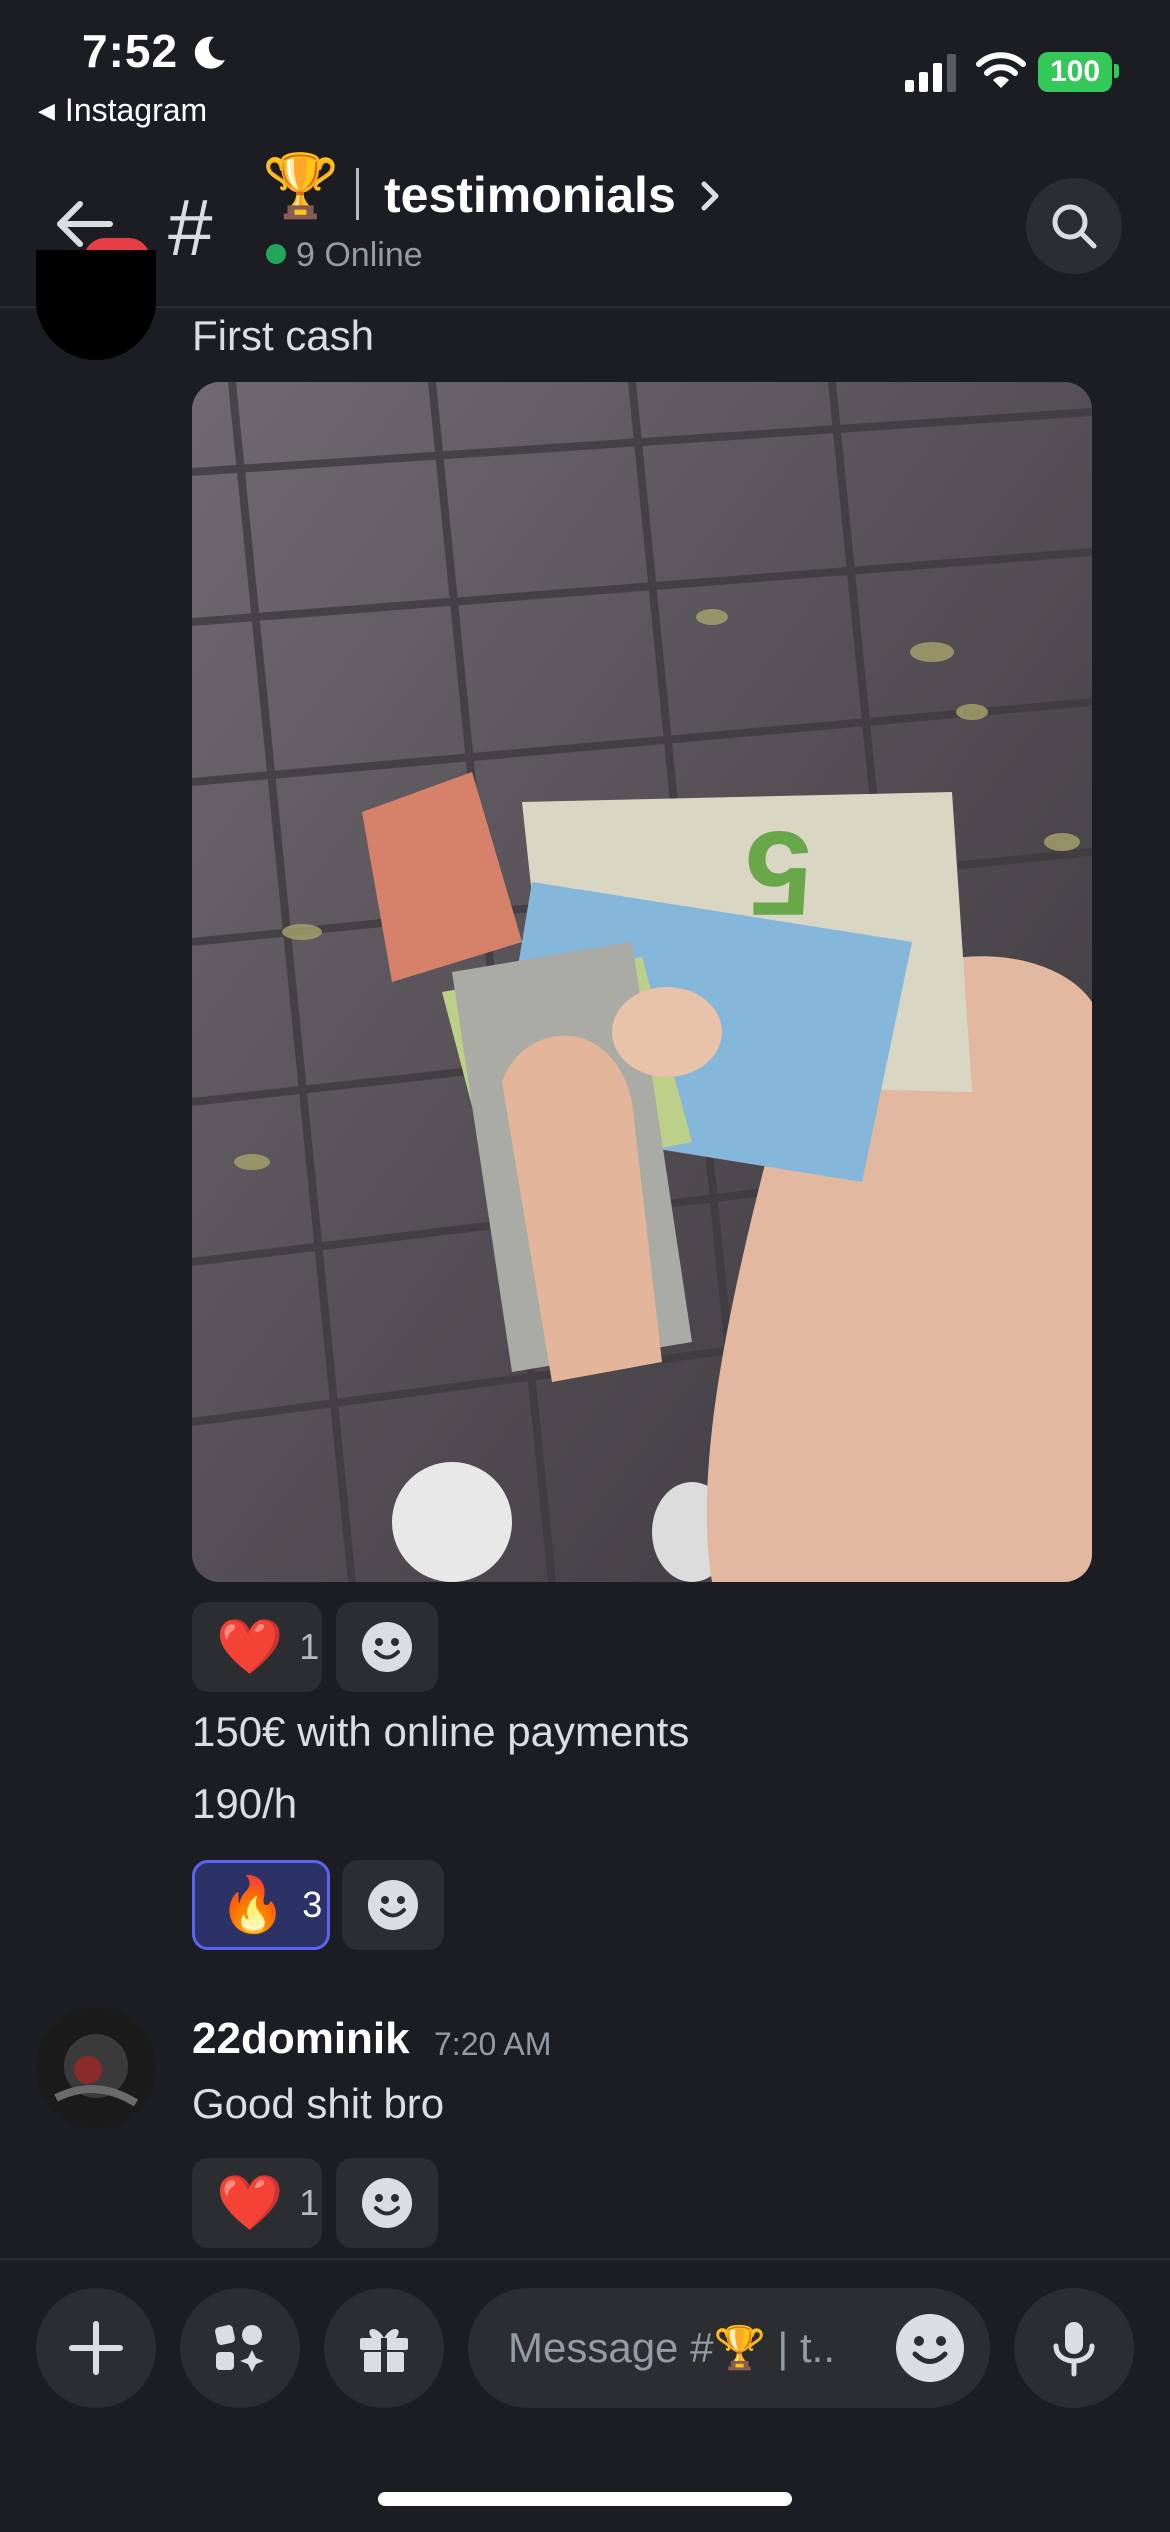 The image size is (1170, 2532). Describe the element at coordinates (530, 195) in the screenshot. I see `channel-name: testimonials` at that location.